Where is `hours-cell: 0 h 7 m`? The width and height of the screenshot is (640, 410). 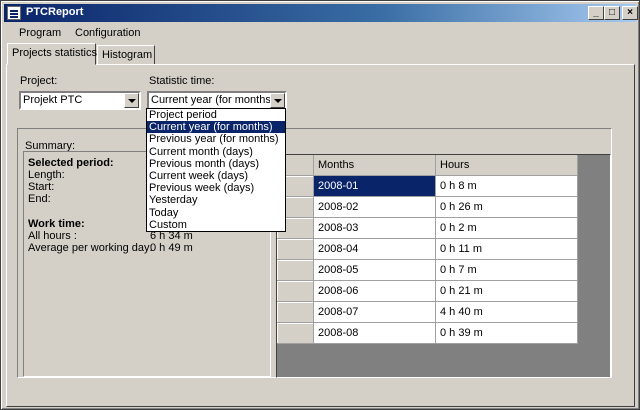
hours-cell: 0 h 7 m is located at coordinates (507, 270).